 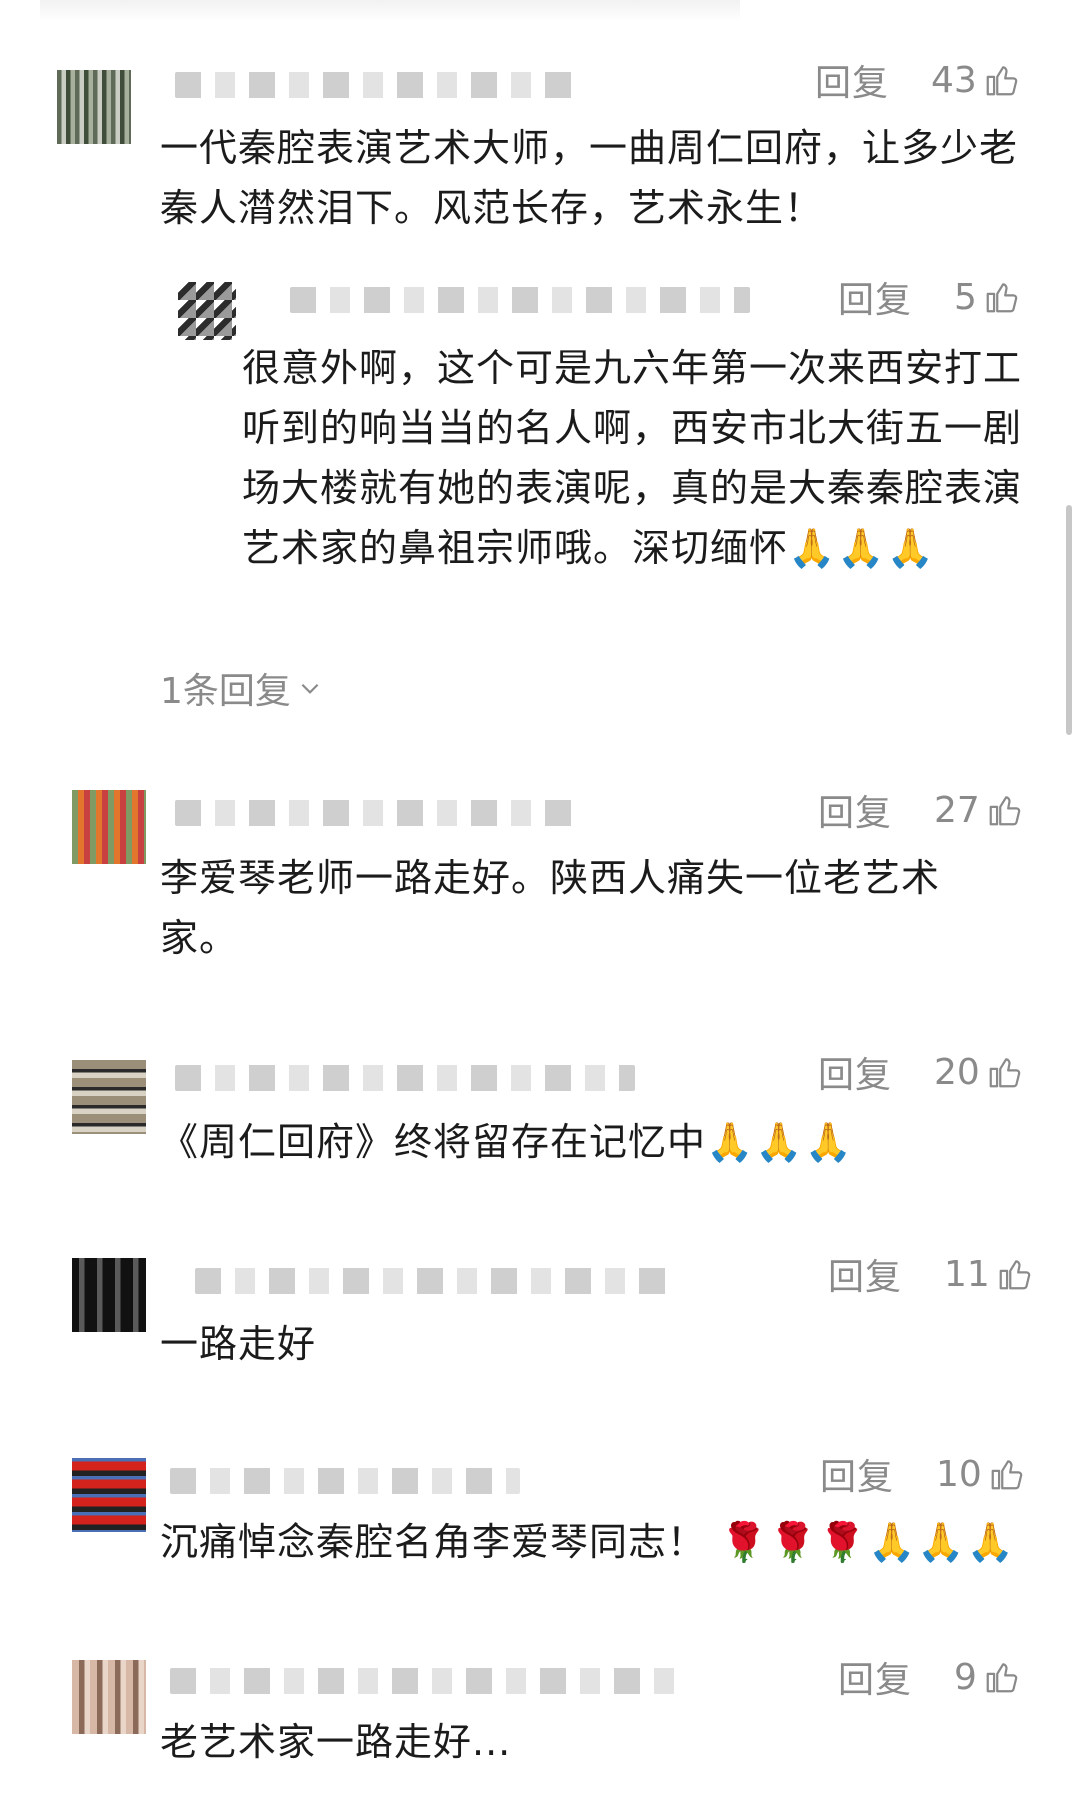 I want to click on like-count: 20, so click(x=957, y=1072).